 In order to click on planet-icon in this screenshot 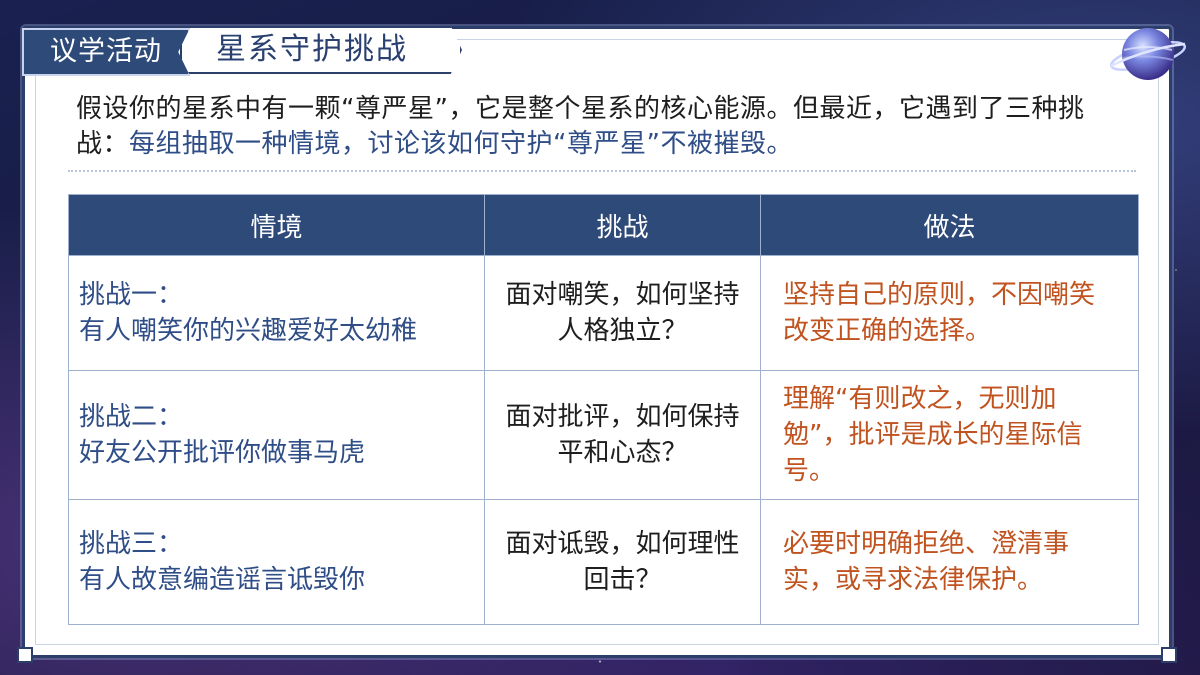, I will do `click(1148, 54)`.